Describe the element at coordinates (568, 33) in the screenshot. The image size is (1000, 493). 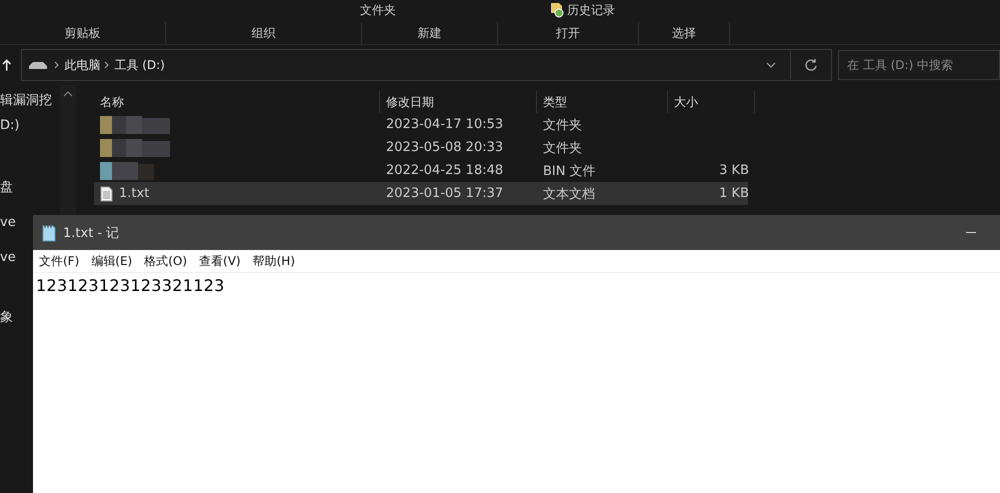
I see `ribbon-group-label: 打开` at that location.